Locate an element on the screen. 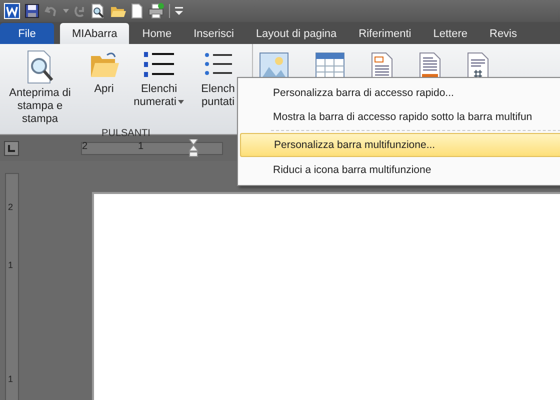 This screenshot has height=400, width=560. ribbon-tab: Riferimenti is located at coordinates (385, 33).